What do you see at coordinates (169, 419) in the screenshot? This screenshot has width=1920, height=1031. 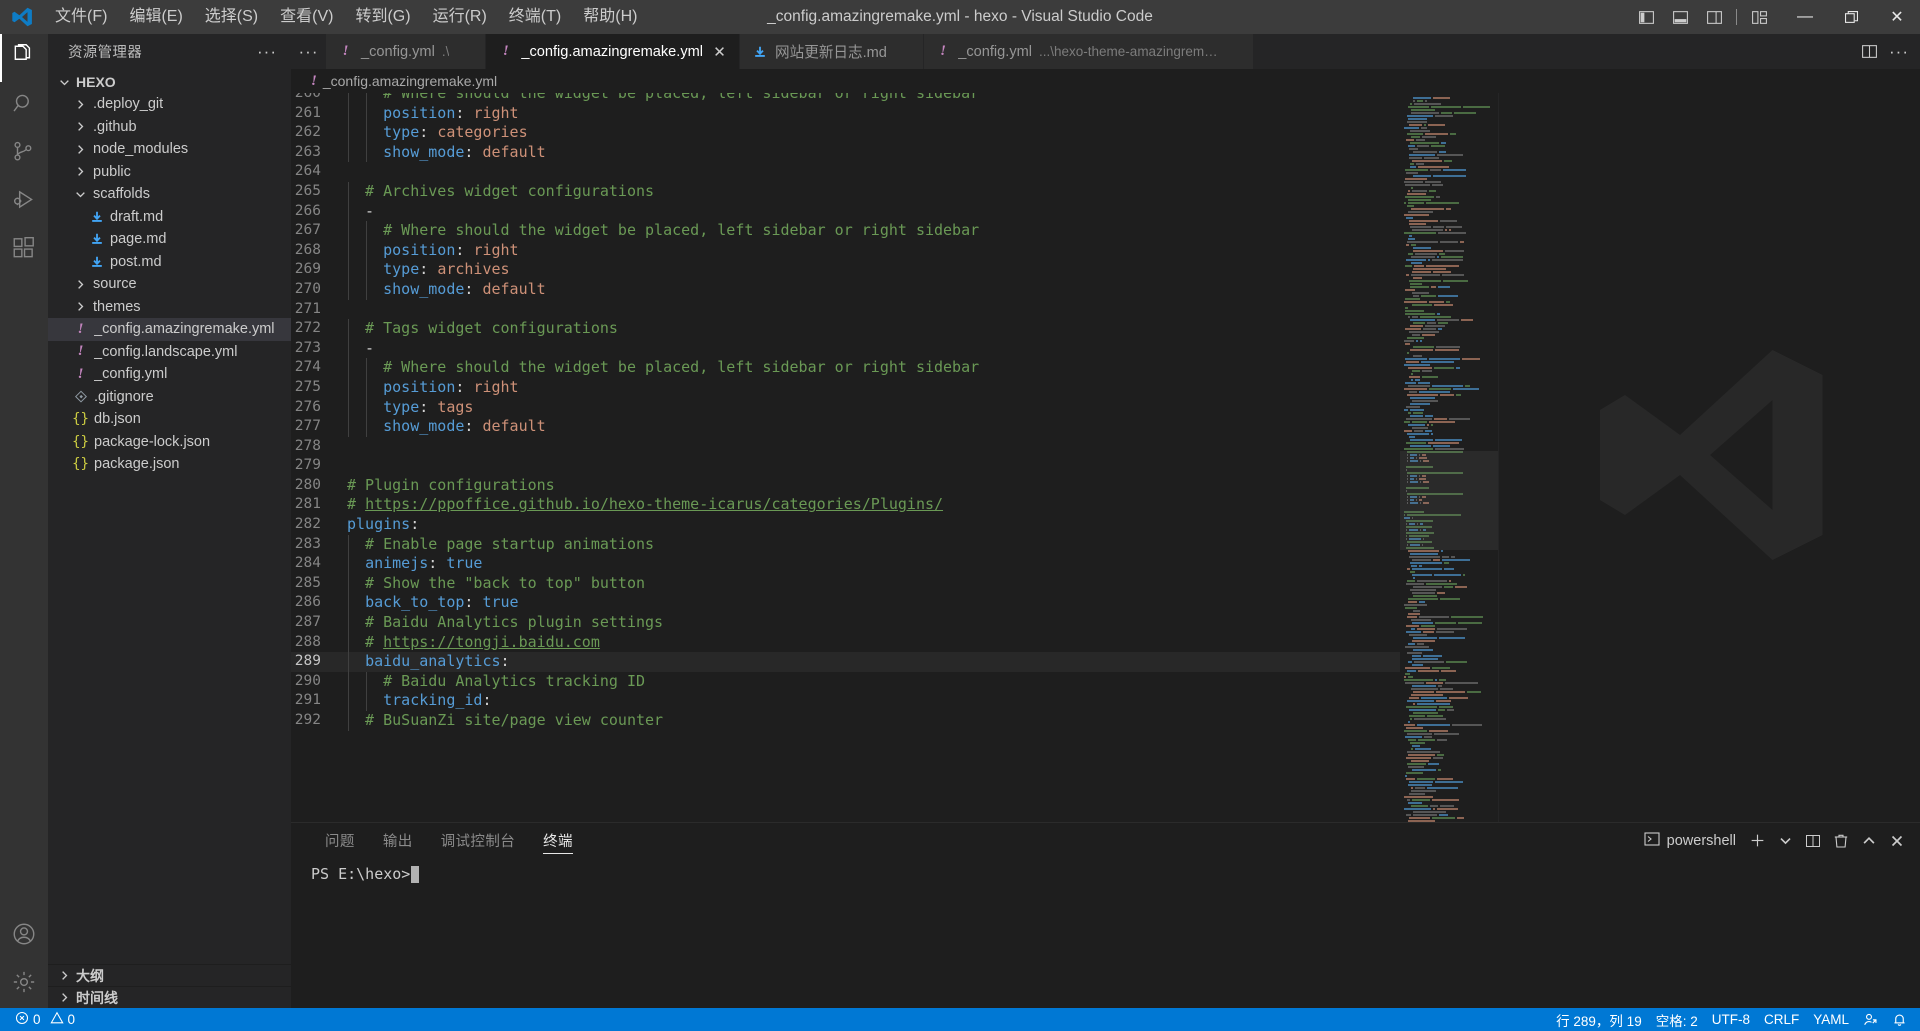 I see `tree-item-db-json: {} db.json` at bounding box center [169, 419].